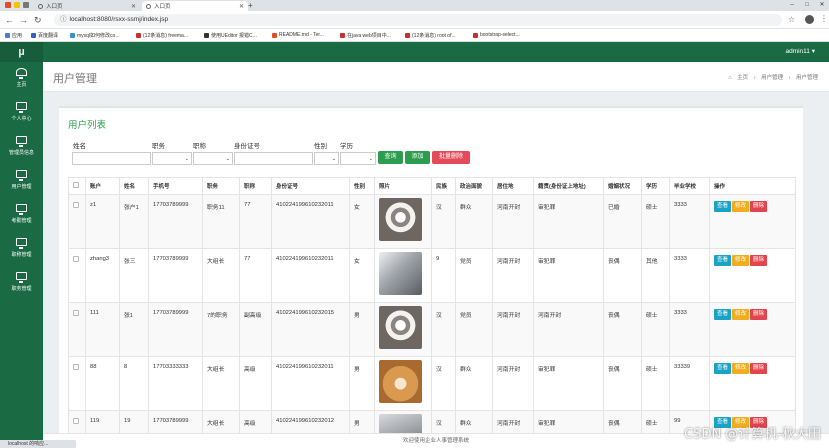 Image resolution: width=829 pixels, height=448 pixels. I want to click on star-icon: ☆, so click(791, 19).